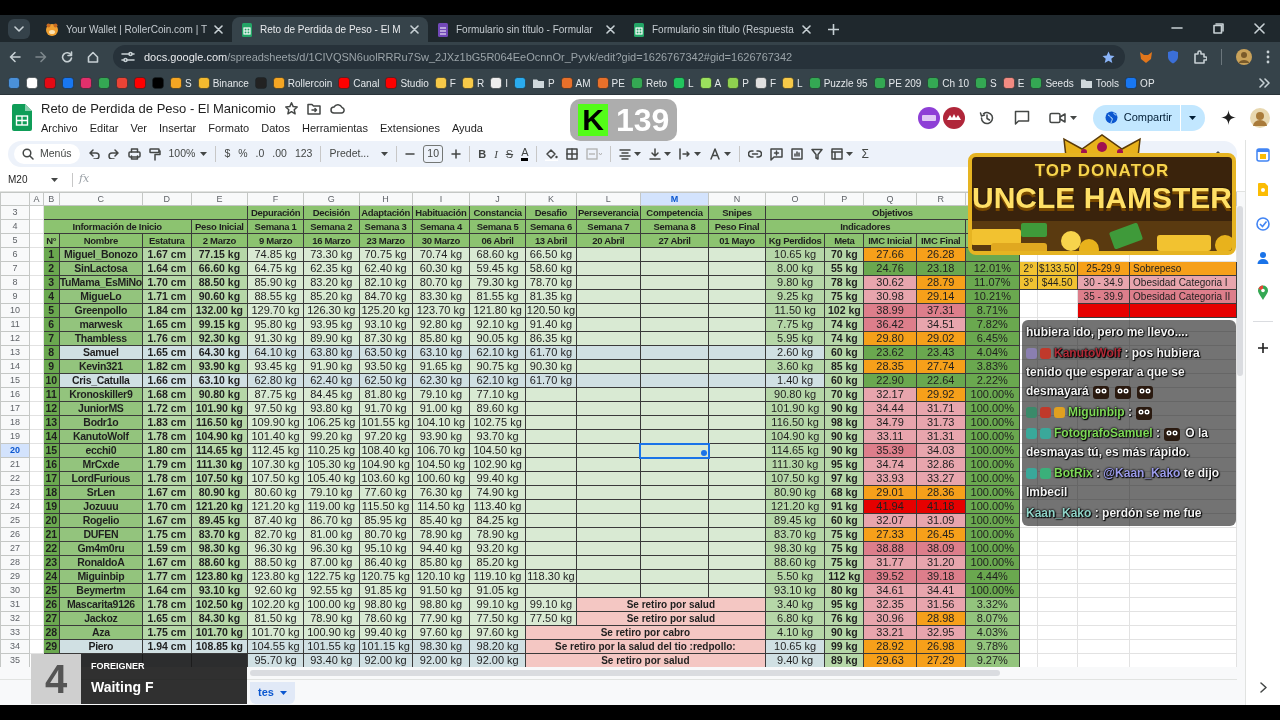 Image resolution: width=1280 pixels, height=720 pixels. Describe the element at coordinates (619, 57) in the screenshot. I see `address-bar: docs.google.com/spreadsheets/d/1CIVQSN6uolRRRu7Sw_2JXz1bG5R064EeOcnnOr_Pyvk/edit?gid=1626767342#gid=1626767342` at that location.